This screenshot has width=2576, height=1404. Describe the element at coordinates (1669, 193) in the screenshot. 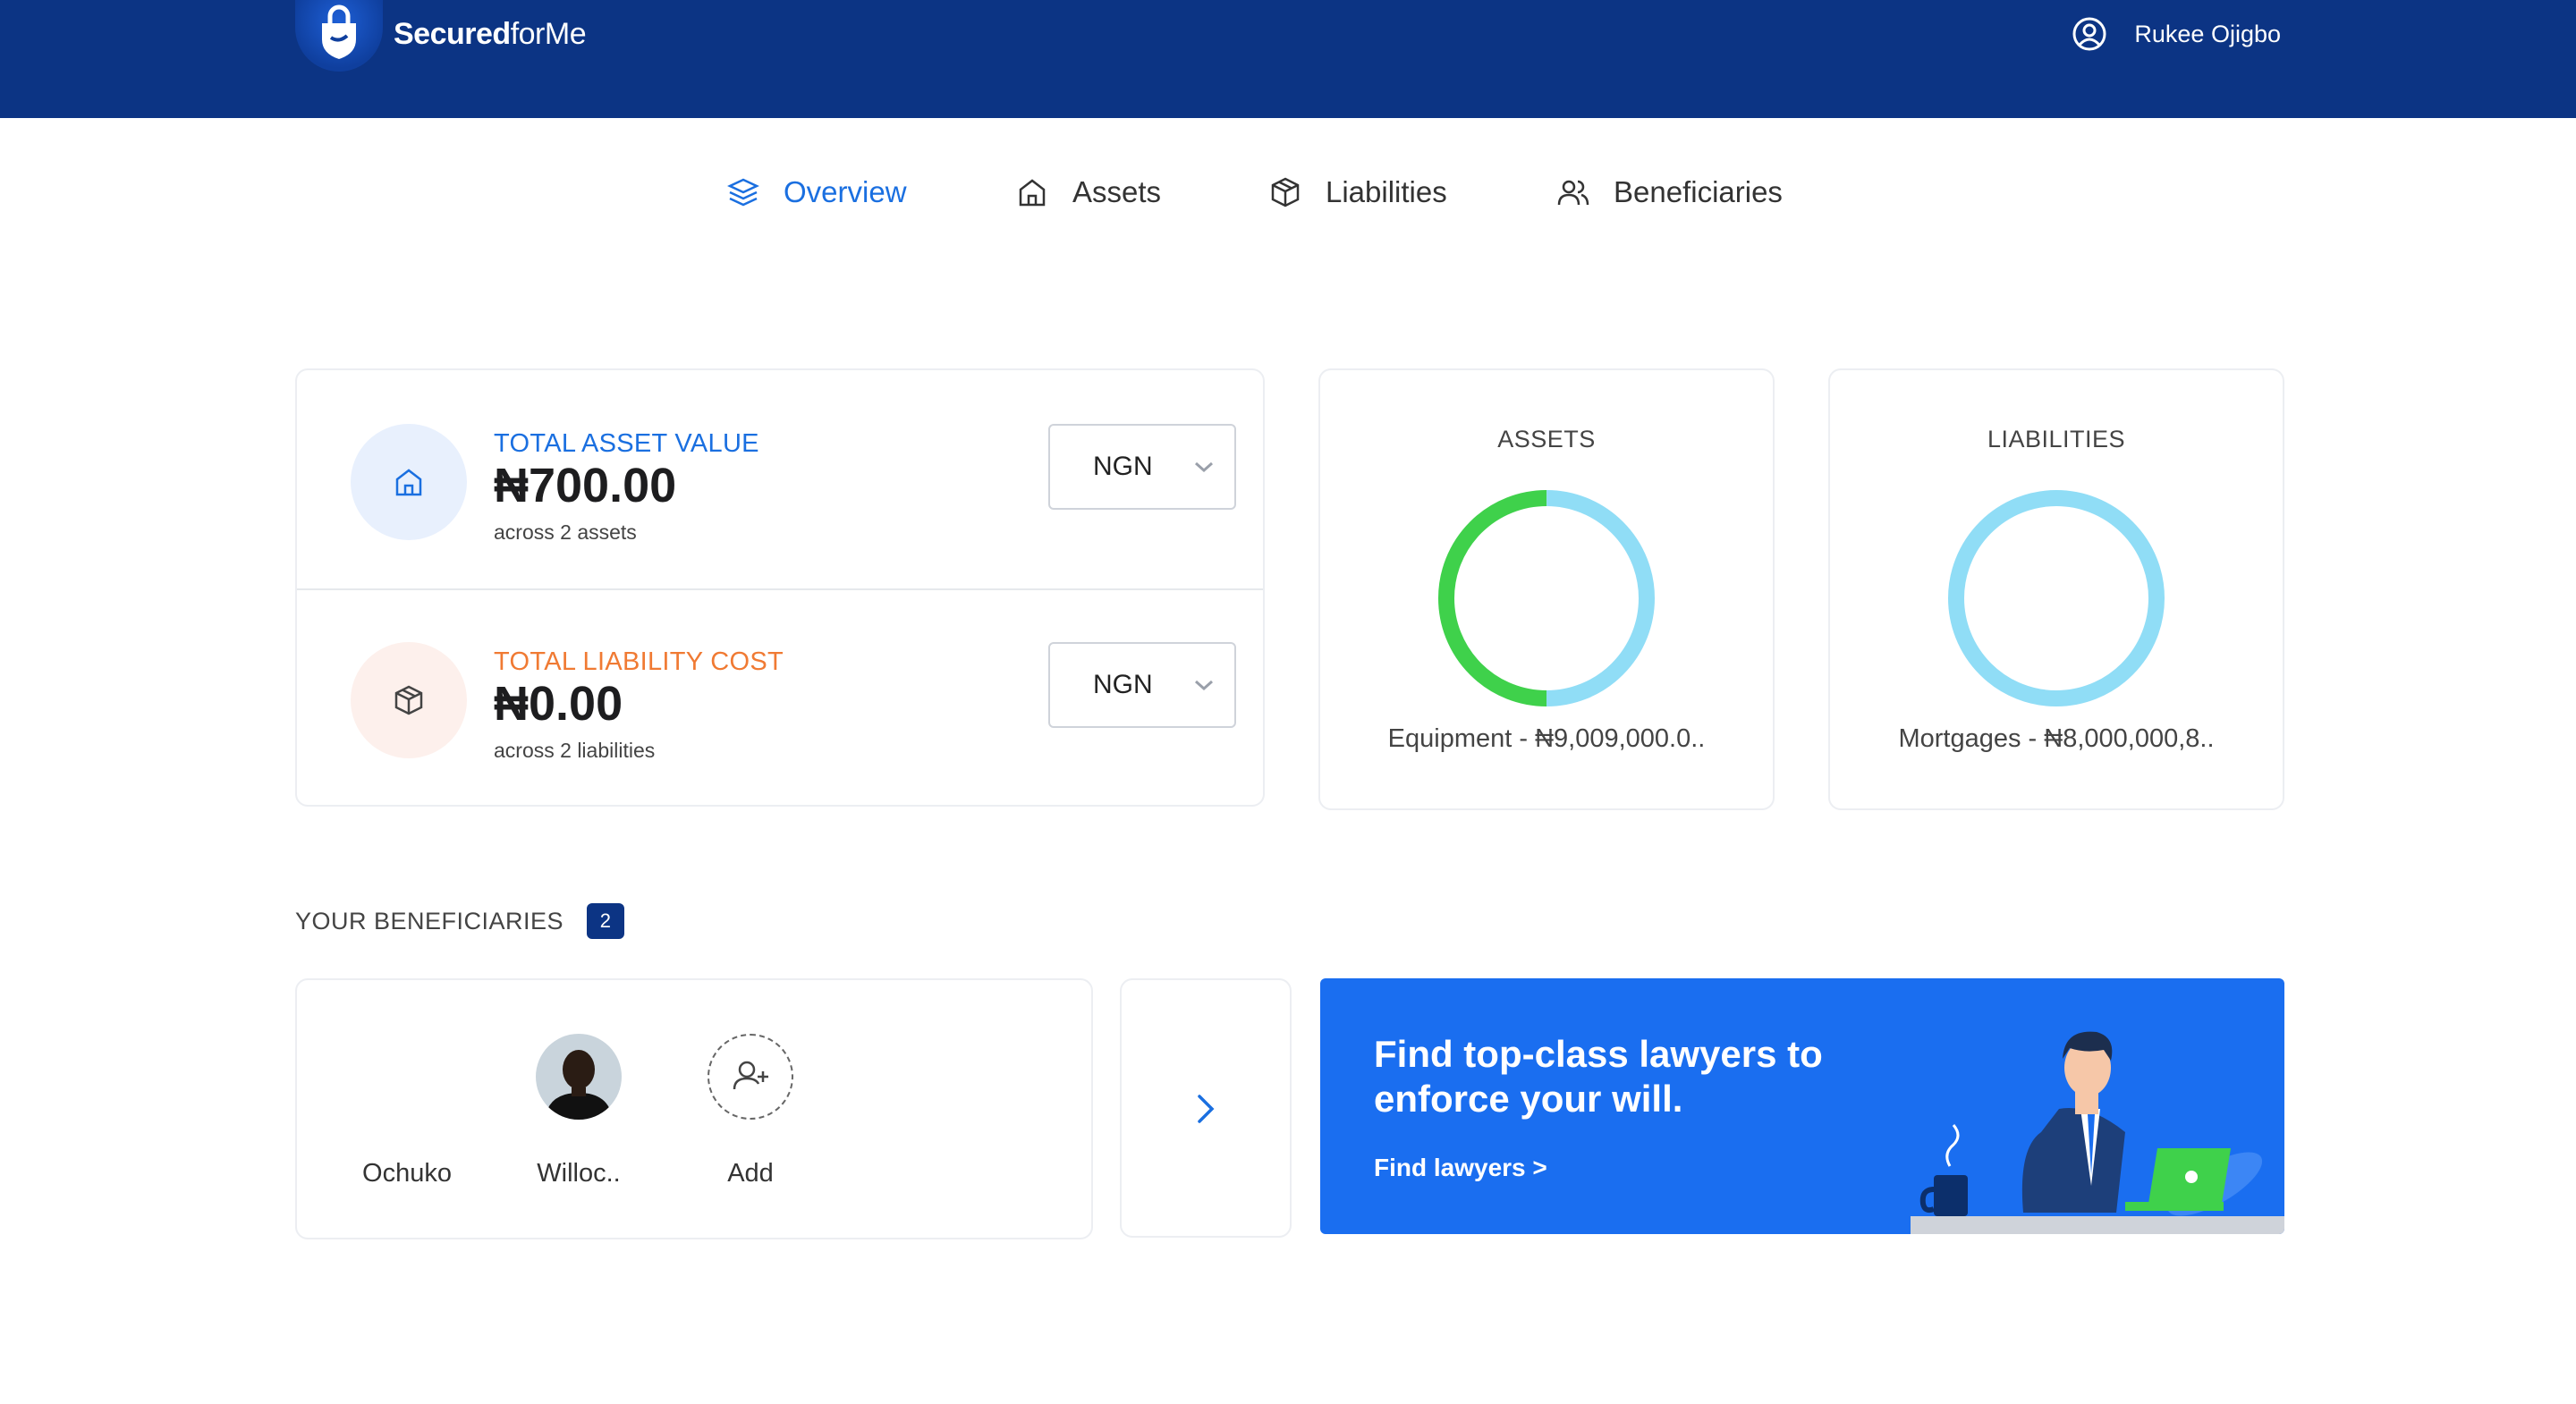

I see `tab-beneficiaries: Beneficiaries` at that location.